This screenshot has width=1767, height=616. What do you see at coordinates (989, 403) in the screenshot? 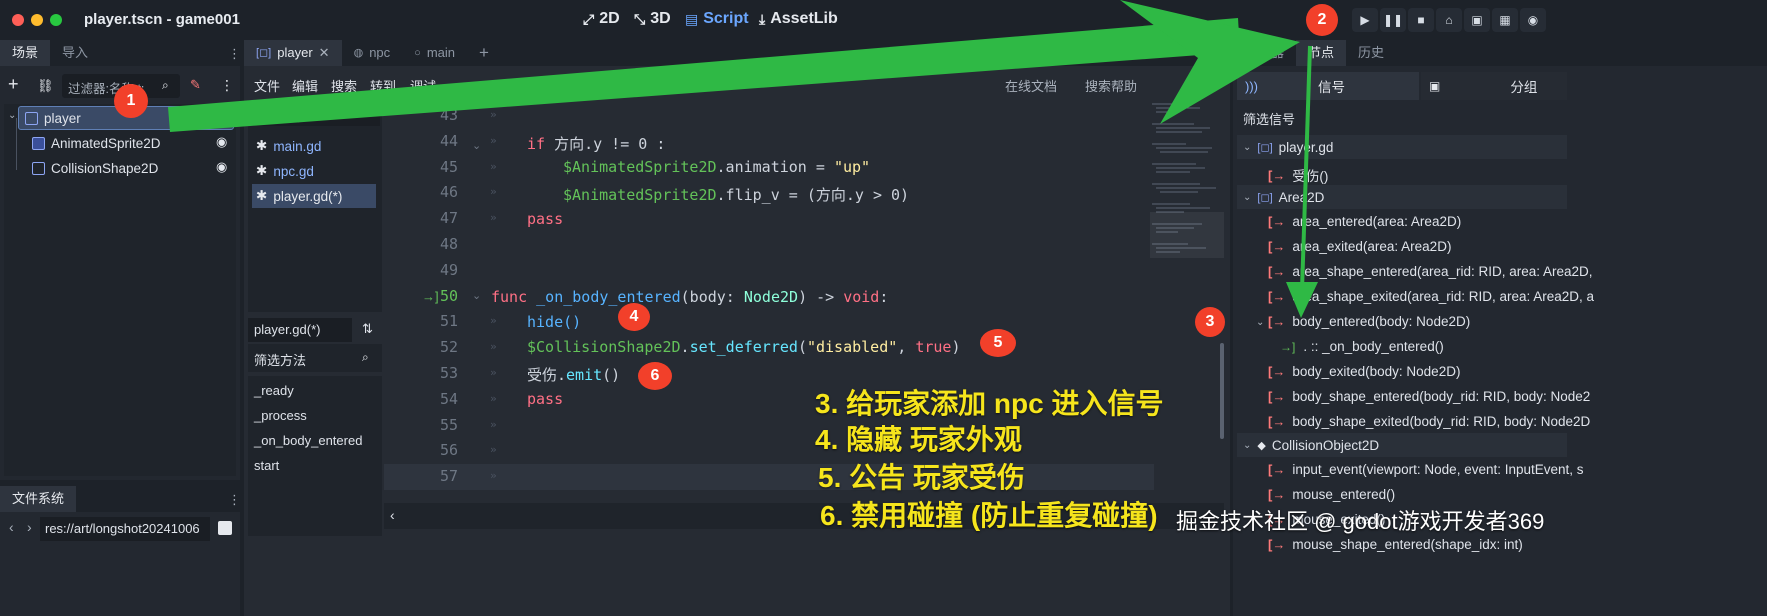
I see `annotation-note-3: 3. 给玩家添加 npc 进入信号` at bounding box center [989, 403].